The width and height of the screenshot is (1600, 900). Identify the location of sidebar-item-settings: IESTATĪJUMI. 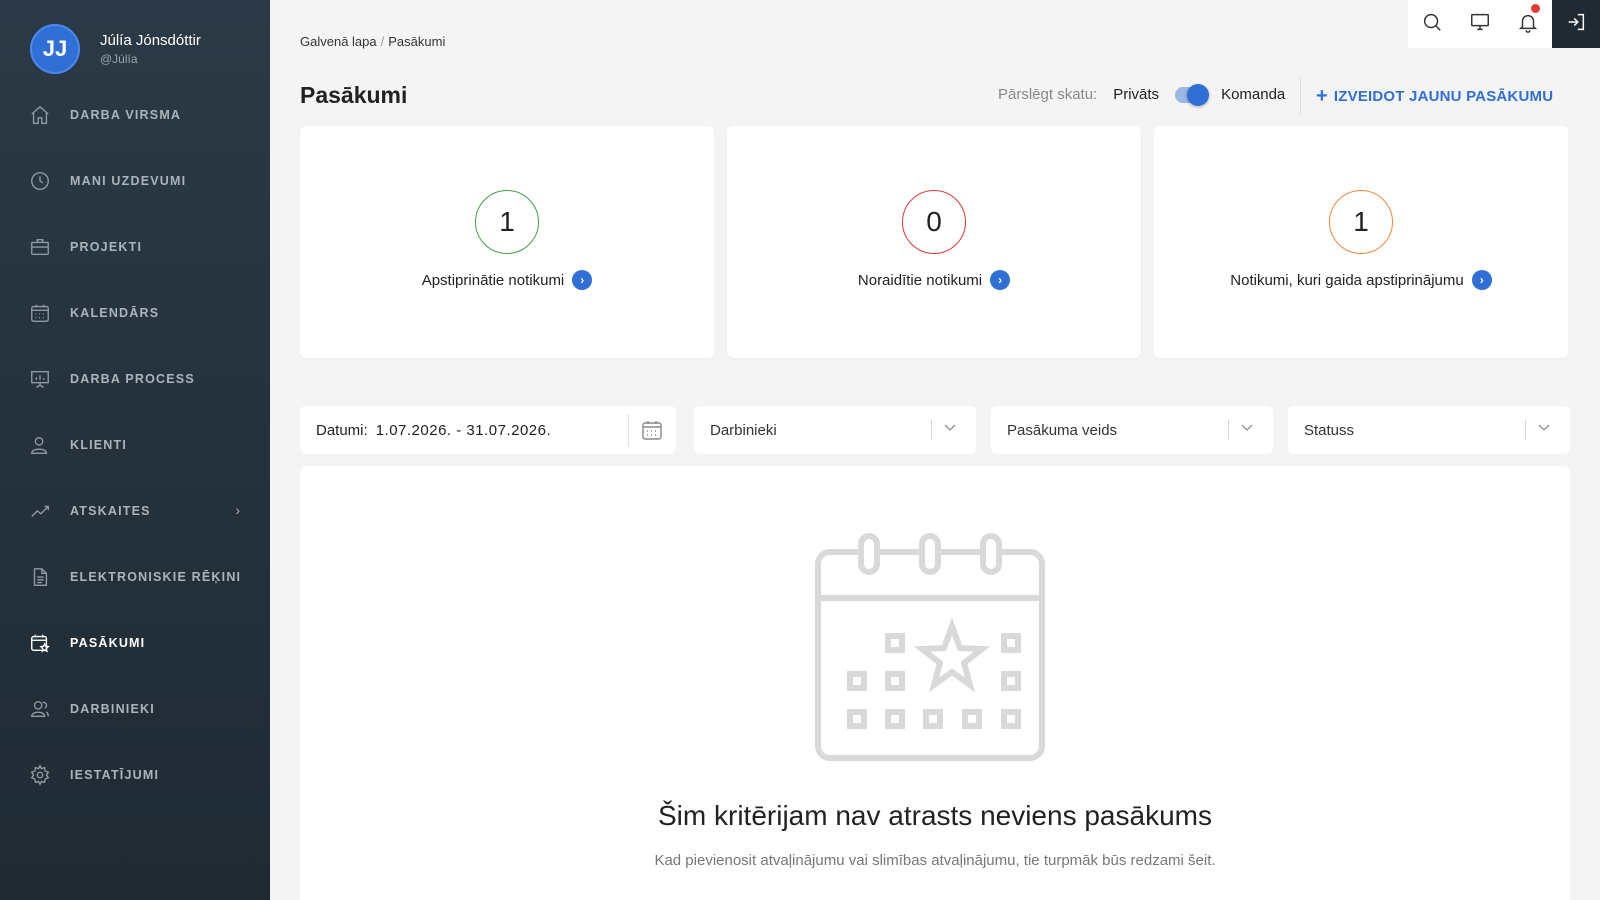
(135, 775).